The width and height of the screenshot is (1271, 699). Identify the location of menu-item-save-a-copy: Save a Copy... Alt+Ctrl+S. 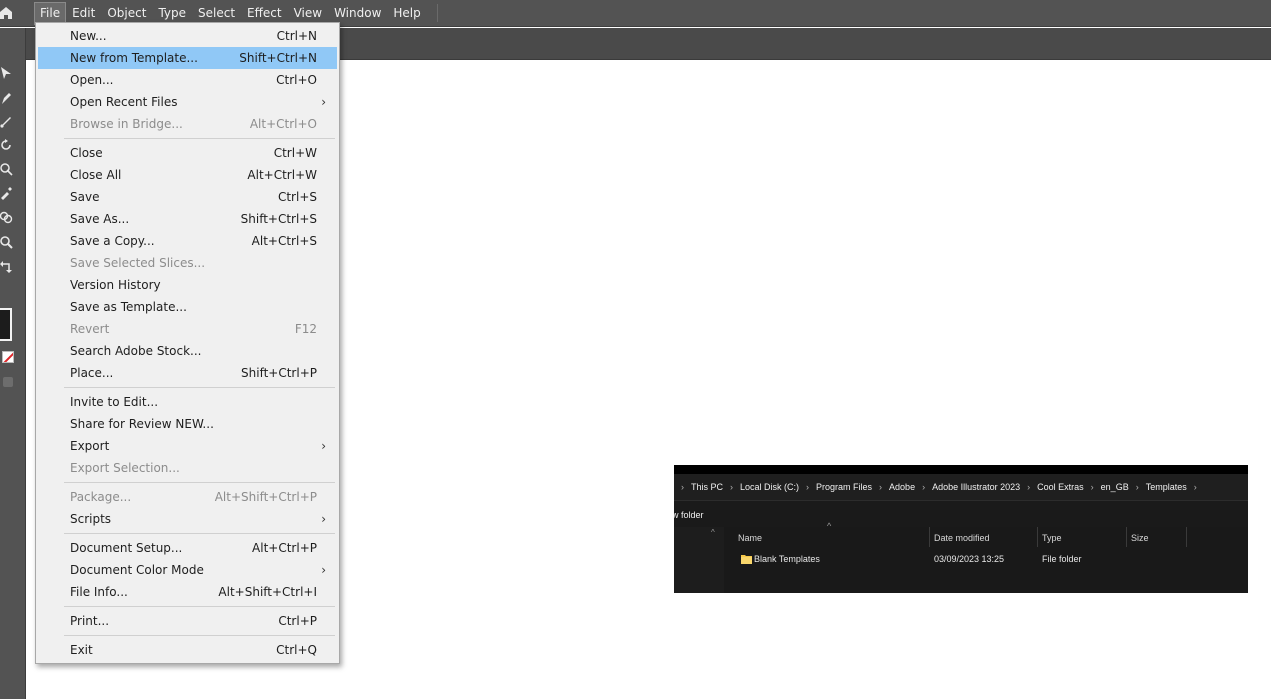
(187, 241).